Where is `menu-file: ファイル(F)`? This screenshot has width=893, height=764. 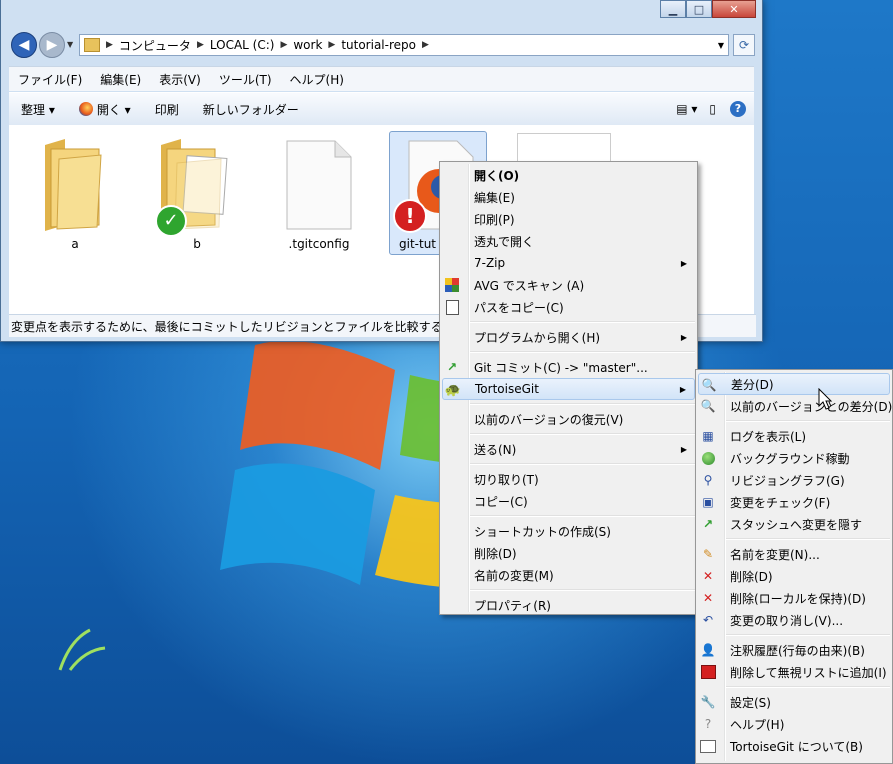
menu-file: ファイル(F) is located at coordinates (50, 79).